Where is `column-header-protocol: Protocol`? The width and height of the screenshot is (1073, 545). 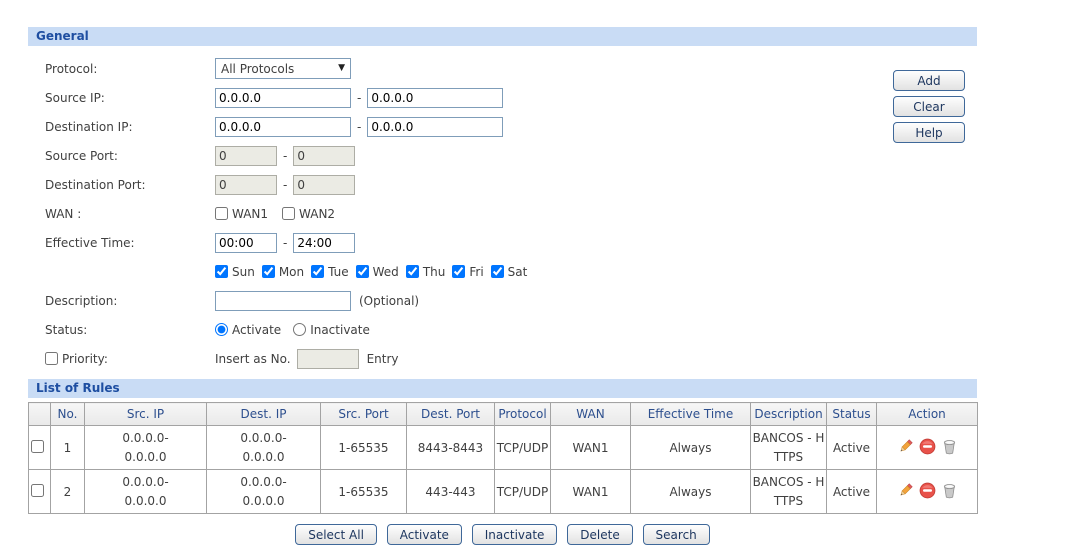 column-header-protocol: Protocol is located at coordinates (522, 414).